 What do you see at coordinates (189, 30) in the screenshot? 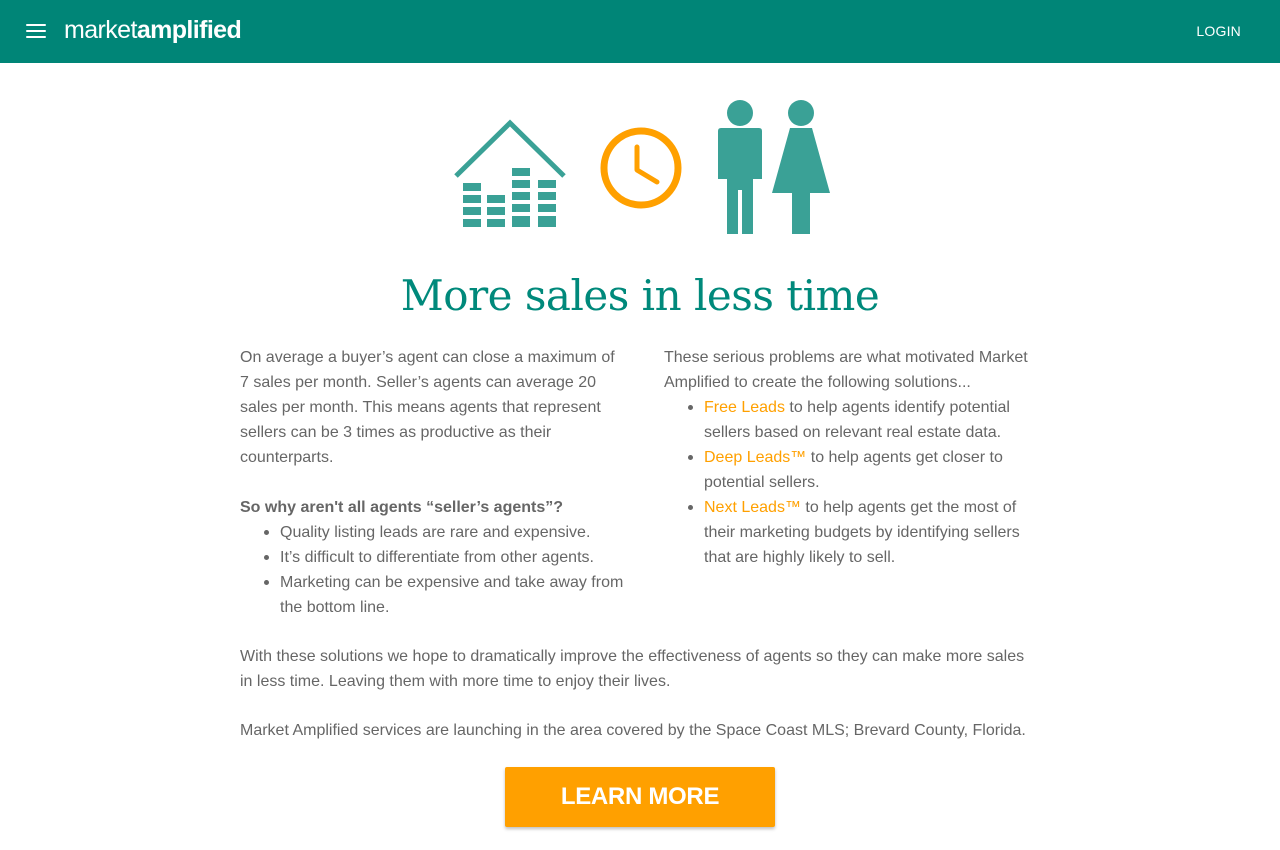
I see `brand-logo-bold: amplified` at bounding box center [189, 30].